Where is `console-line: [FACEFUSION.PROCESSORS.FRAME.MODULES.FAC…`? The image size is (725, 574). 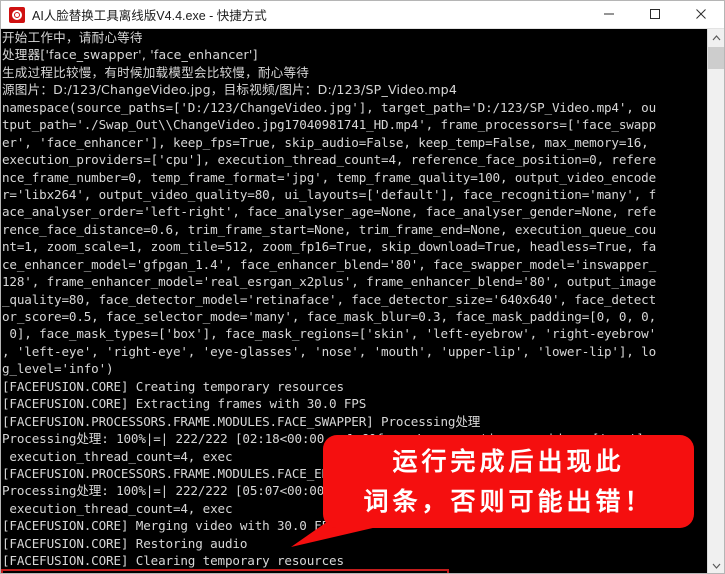 console-line: [FACEFUSION.PROCESSORS.FRAME.MODULES.FAC… is located at coordinates (241, 421).